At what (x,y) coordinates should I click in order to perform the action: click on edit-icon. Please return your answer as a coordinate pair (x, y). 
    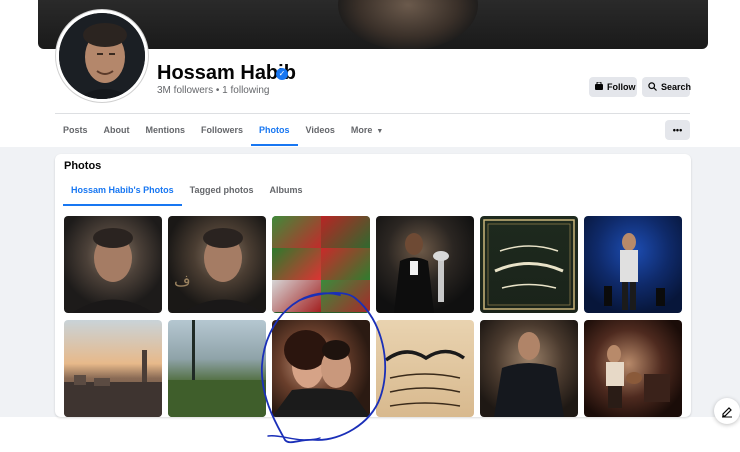
    Looking at the image, I should click on (727, 411).